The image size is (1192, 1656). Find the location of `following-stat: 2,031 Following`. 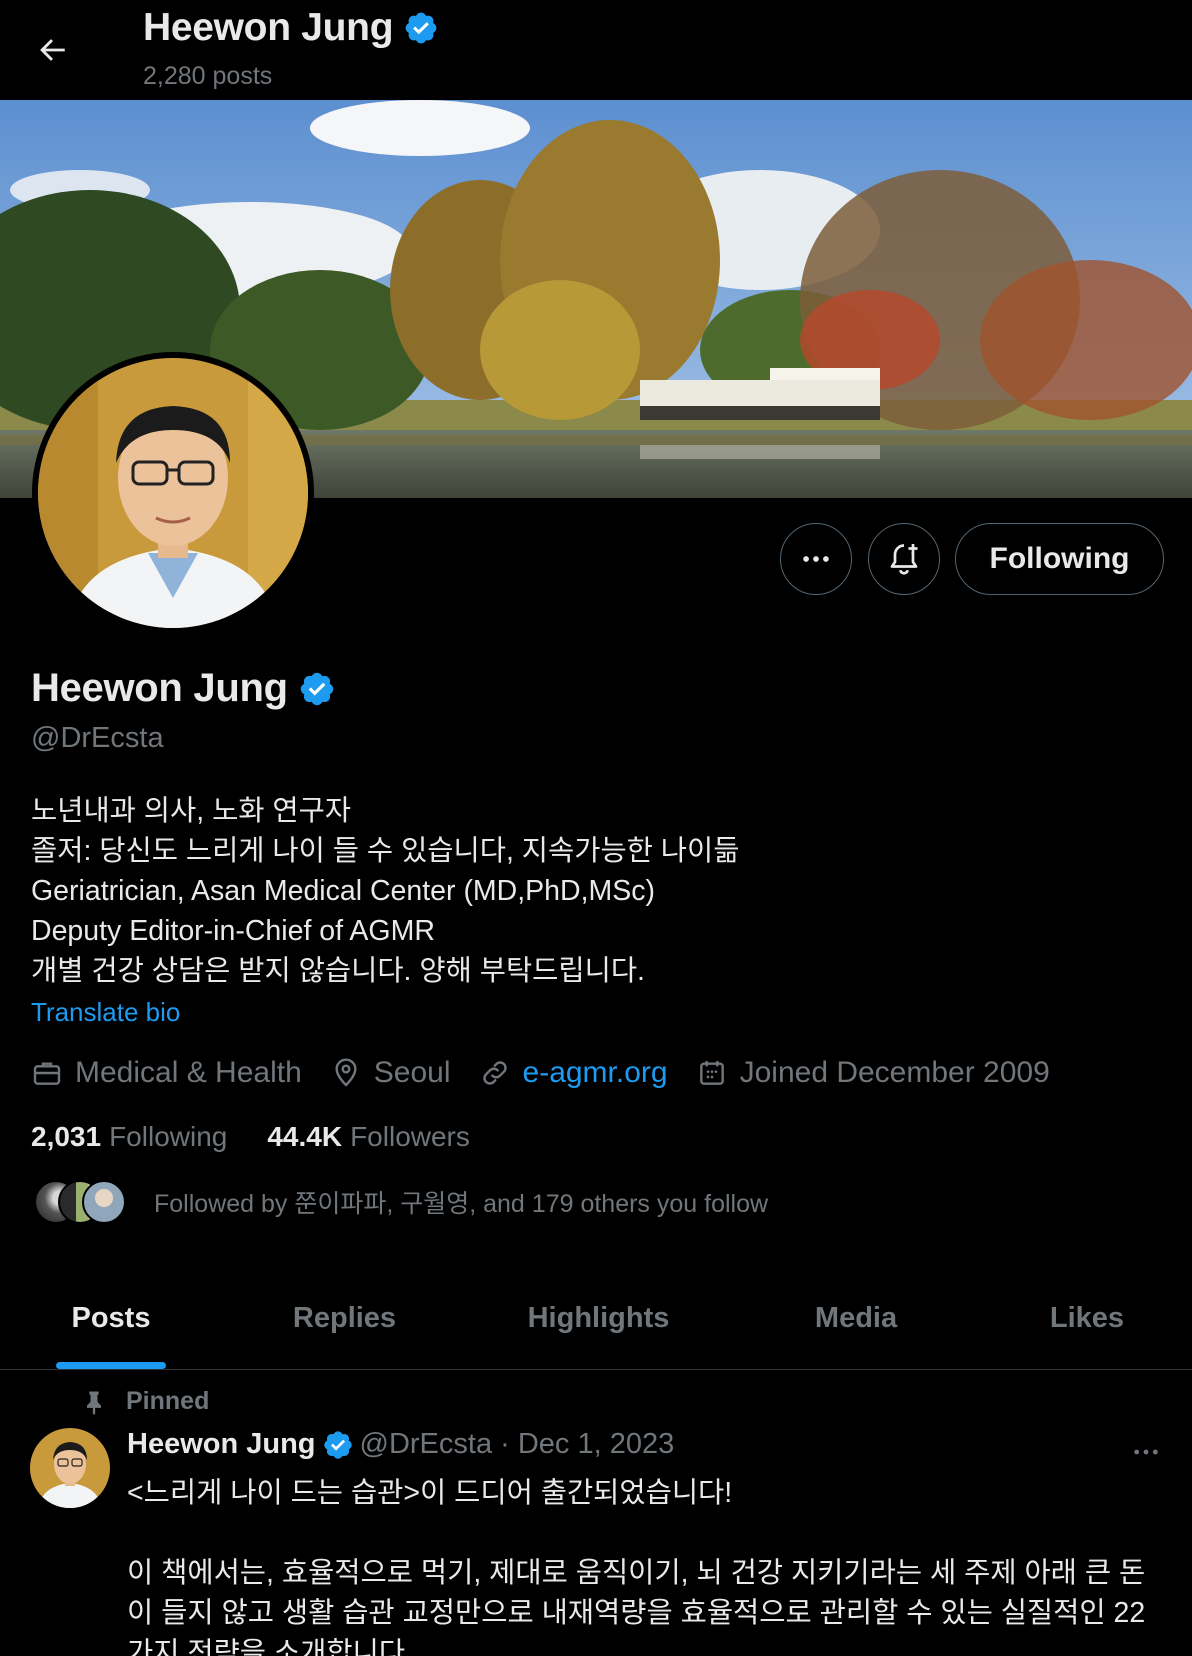

following-stat: 2,031 Following is located at coordinates (129, 1137).